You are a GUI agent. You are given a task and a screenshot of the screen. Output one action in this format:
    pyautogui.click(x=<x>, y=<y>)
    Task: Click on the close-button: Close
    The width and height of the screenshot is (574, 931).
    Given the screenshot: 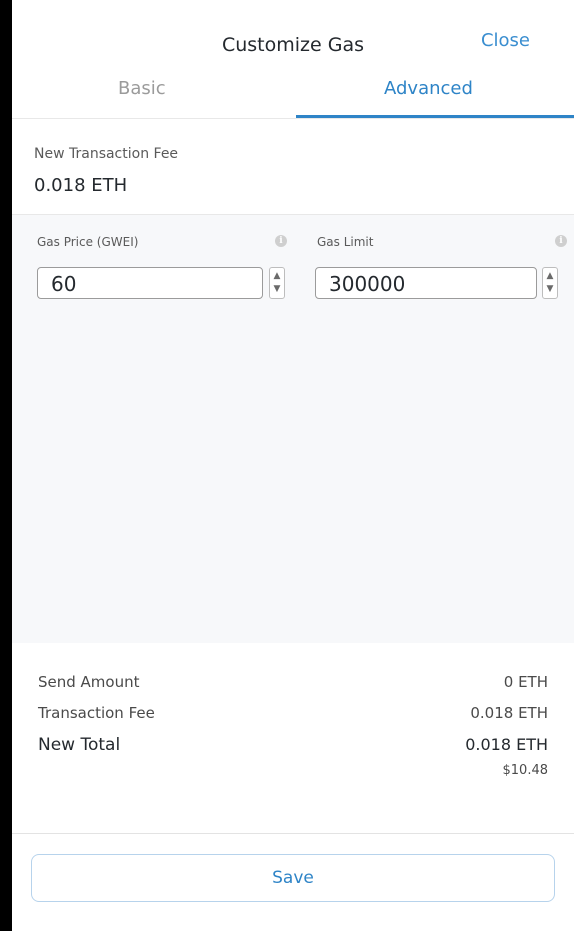 What is the action you would take?
    pyautogui.click(x=505, y=41)
    